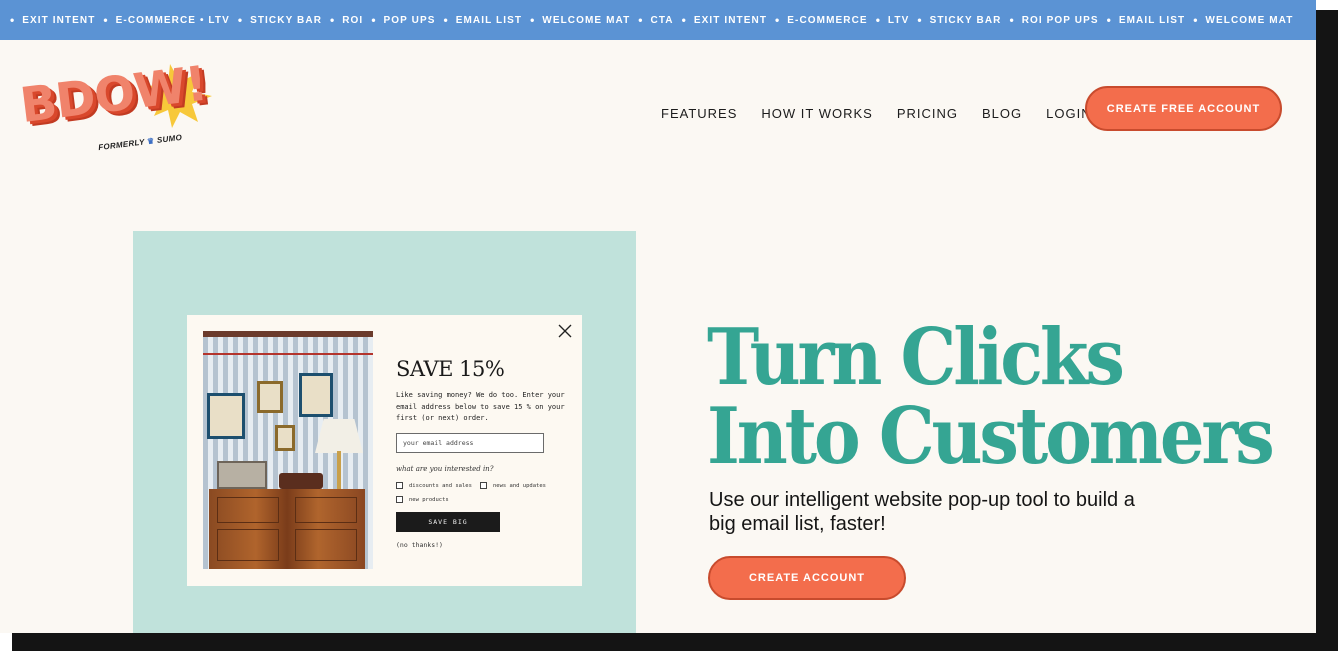 This screenshot has height=656, width=1339. I want to click on close-icon, so click(565, 331).